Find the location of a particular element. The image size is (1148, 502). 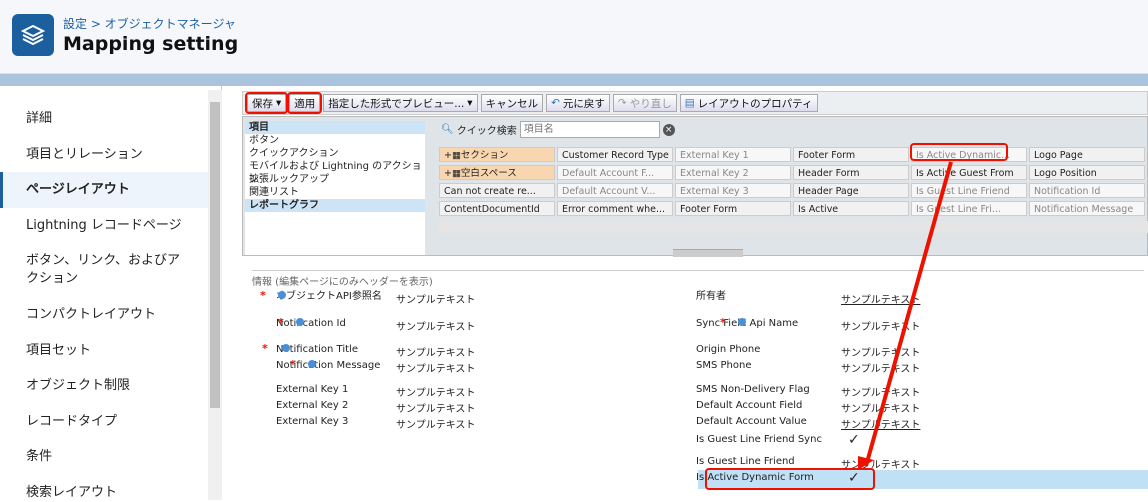

sidebar-scrollbar is located at coordinates (215, 295).